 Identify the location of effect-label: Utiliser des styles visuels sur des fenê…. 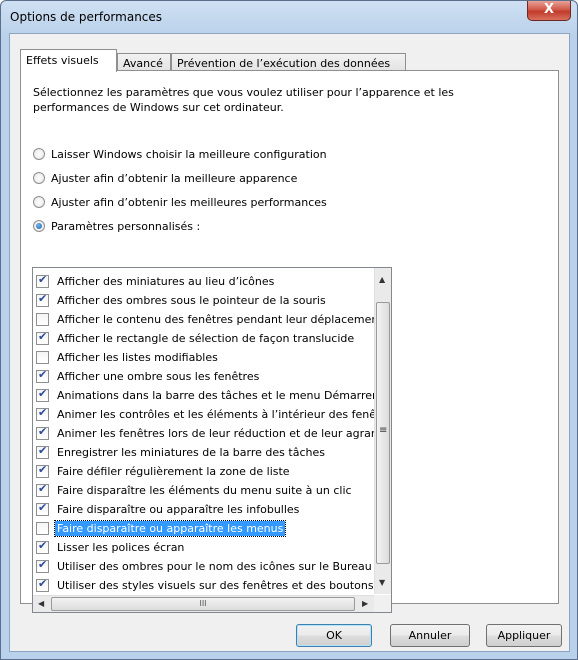
(215, 585).